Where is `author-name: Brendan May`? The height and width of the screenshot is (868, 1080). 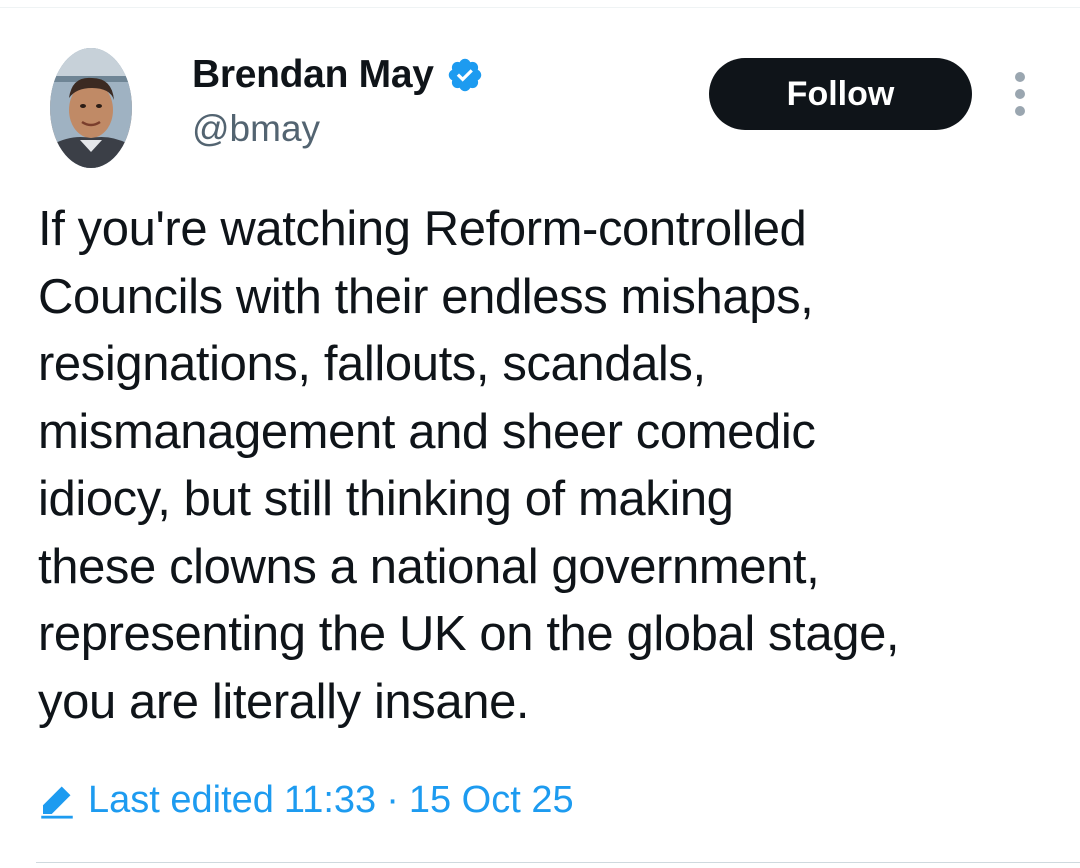
author-name: Brendan May is located at coordinates (313, 75).